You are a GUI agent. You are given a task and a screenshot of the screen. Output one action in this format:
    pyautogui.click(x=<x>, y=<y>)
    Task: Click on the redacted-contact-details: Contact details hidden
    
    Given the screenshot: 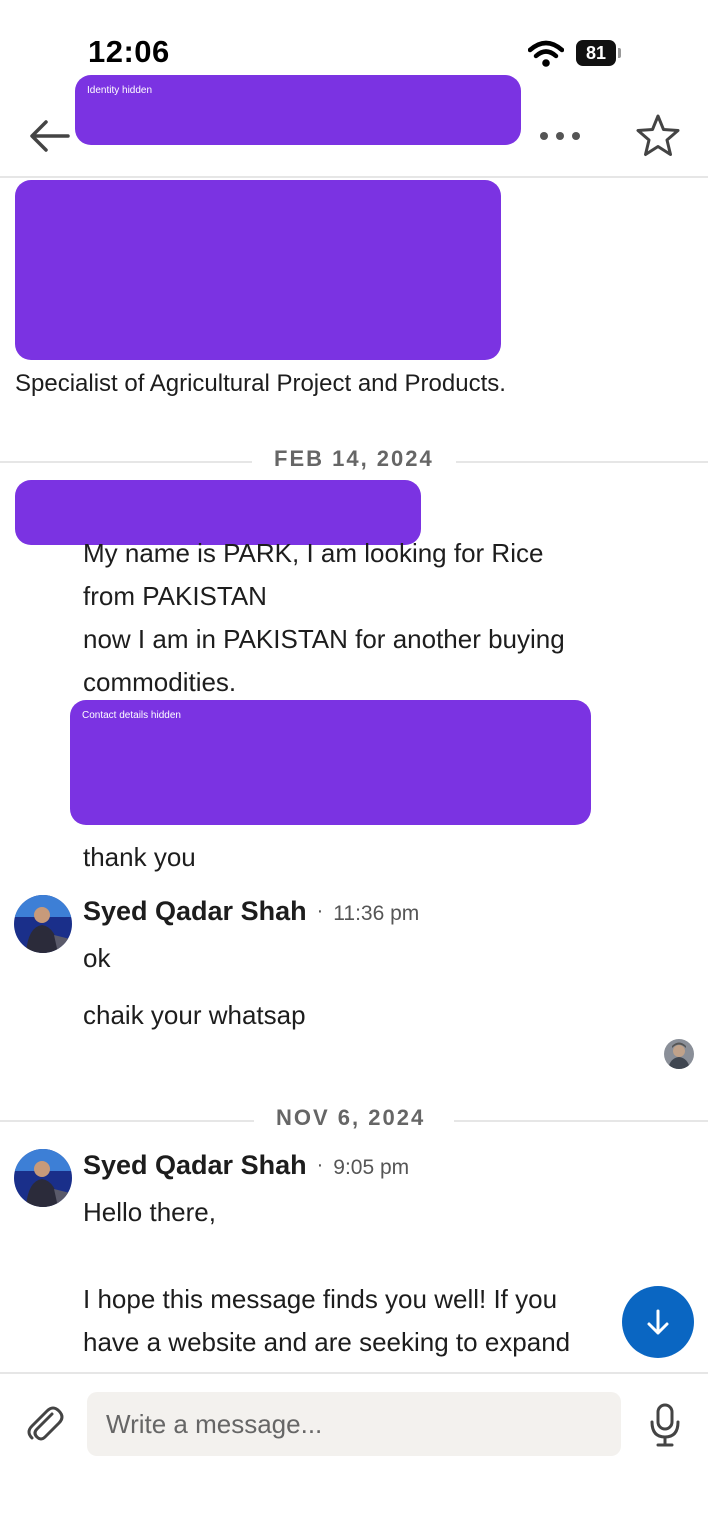 What is the action you would take?
    pyautogui.click(x=330, y=762)
    